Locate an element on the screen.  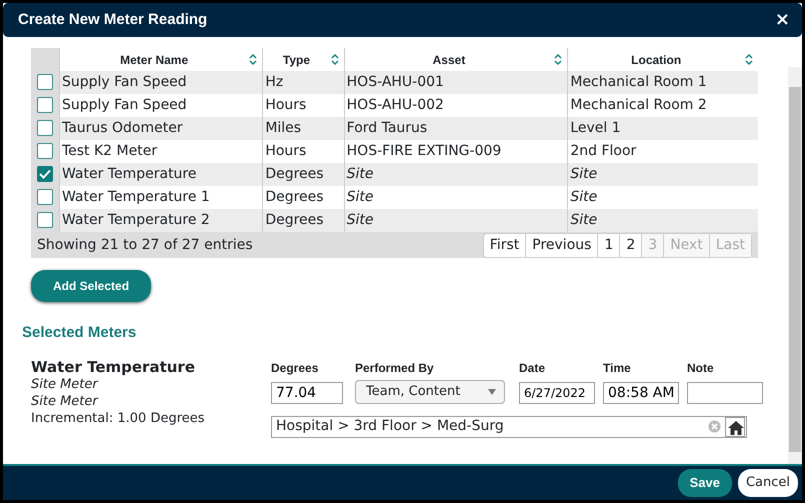
cancel-button: Cancel is located at coordinates (768, 483).